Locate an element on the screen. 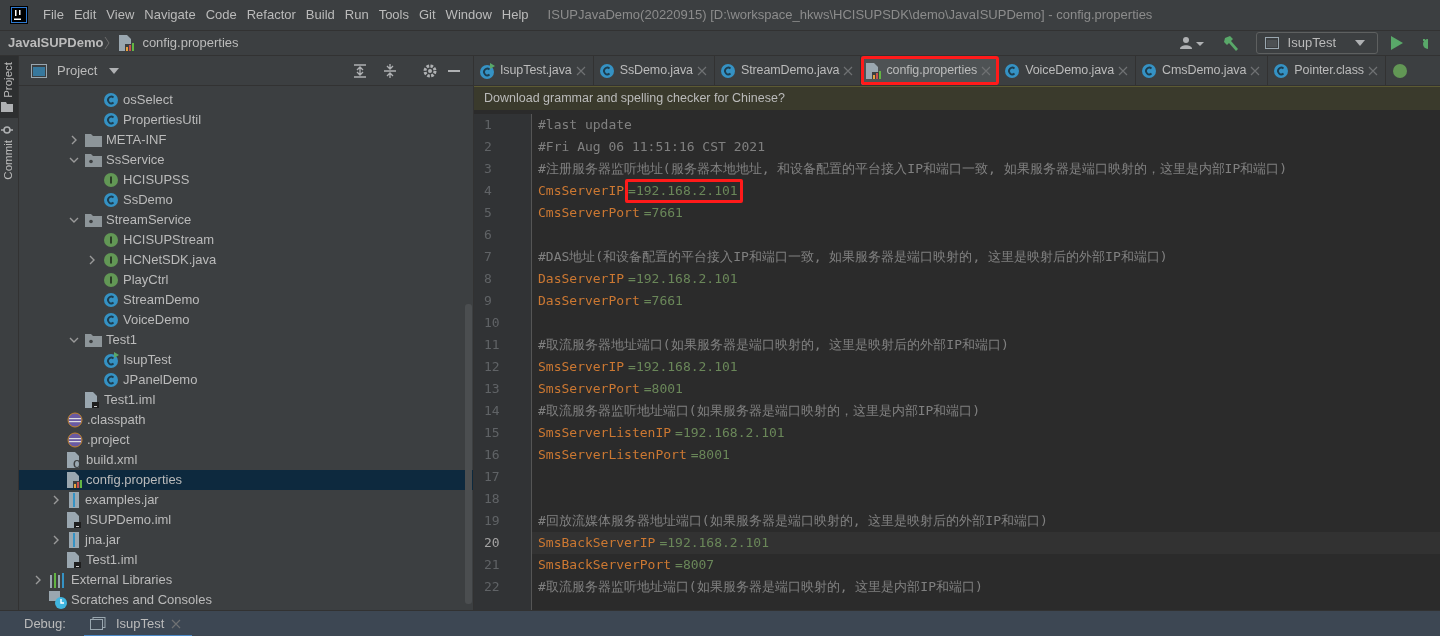 Image resolution: width=1440 pixels, height=636 pixels. tree-item: HCNetSDK.java is located at coordinates (246, 260).